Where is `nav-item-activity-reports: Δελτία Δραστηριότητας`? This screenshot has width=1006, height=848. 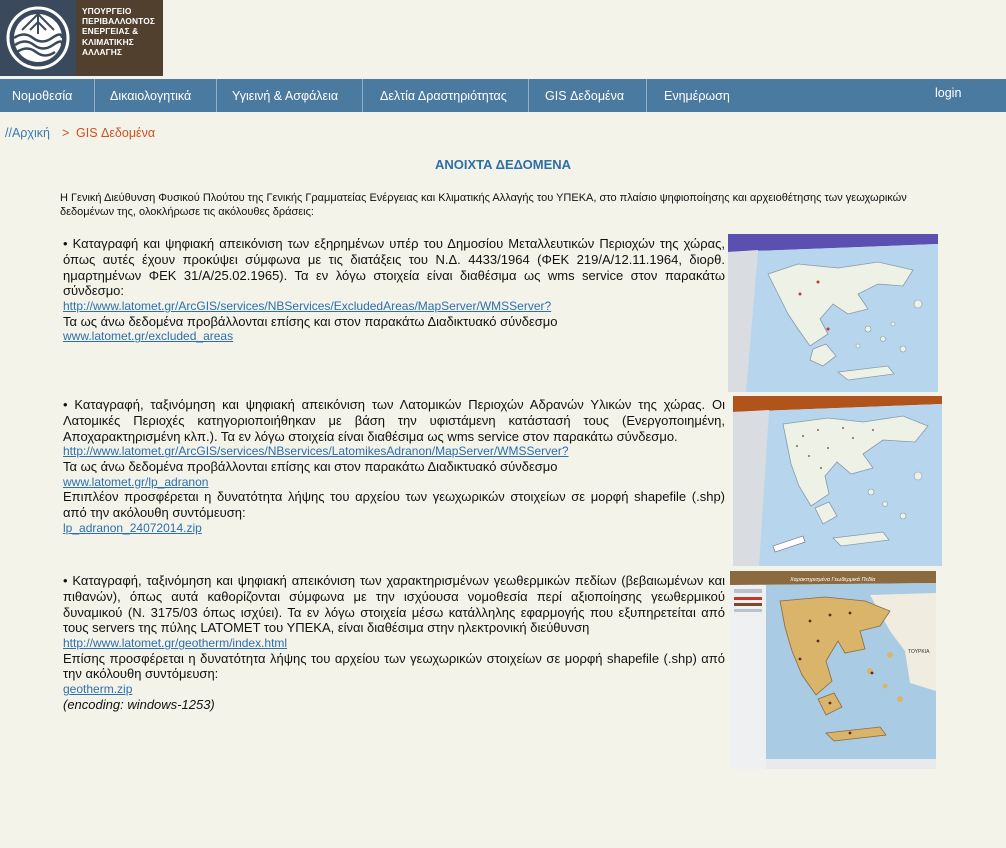 nav-item-activity-reports: Δελτία Δραστηριότητας is located at coordinates (443, 95).